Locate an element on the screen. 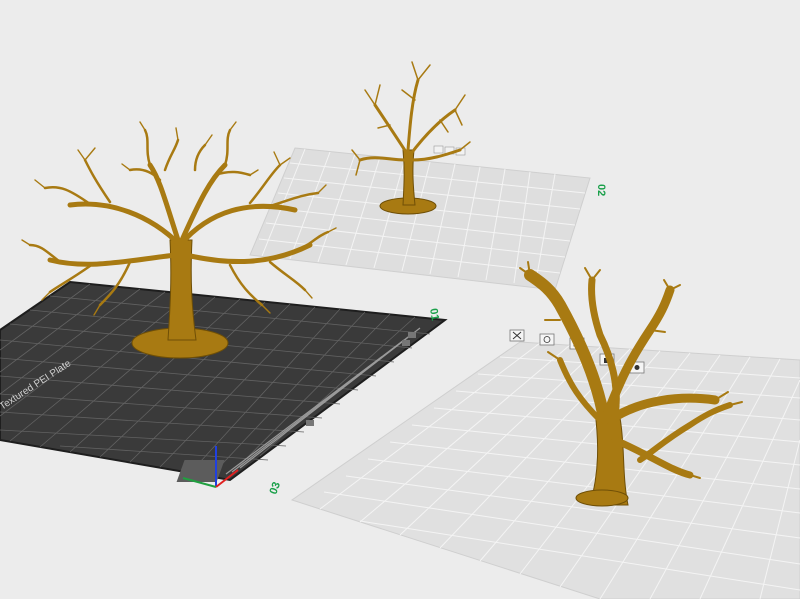 The height and width of the screenshot is (599, 800). plate-1-label: 01 is located at coordinates (434, 314).